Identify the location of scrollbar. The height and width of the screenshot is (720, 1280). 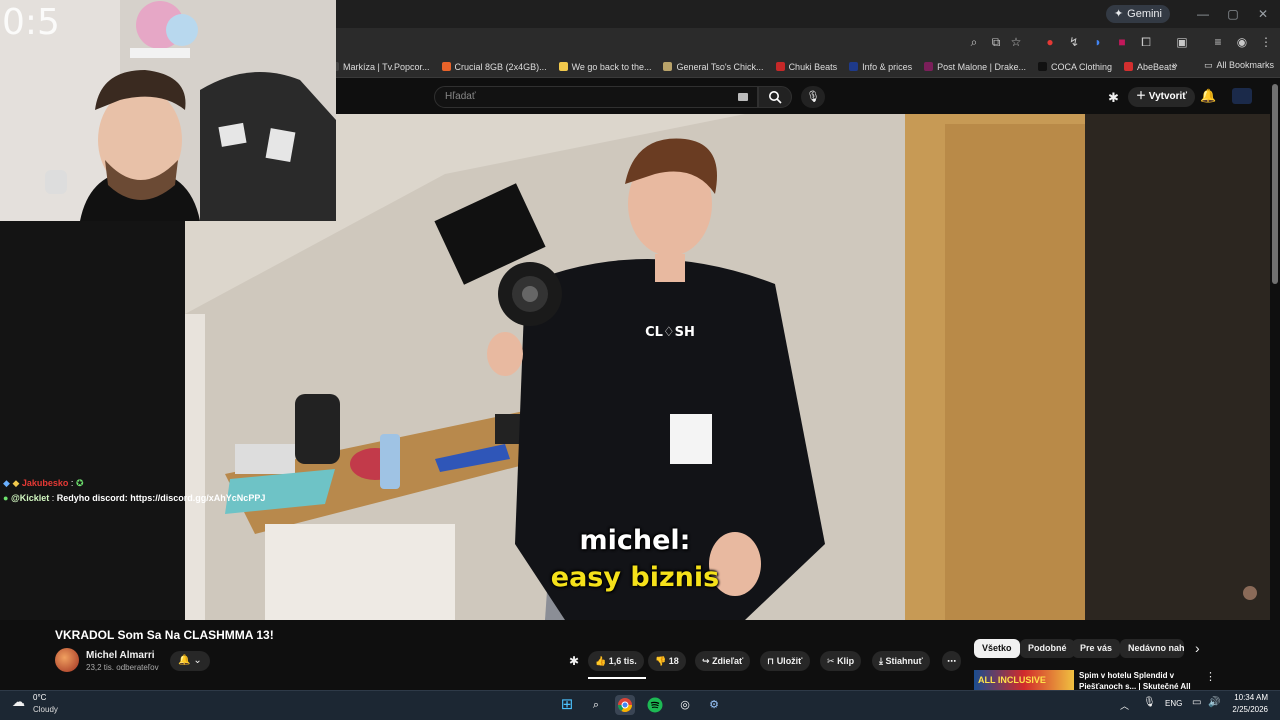
(1275, 184).